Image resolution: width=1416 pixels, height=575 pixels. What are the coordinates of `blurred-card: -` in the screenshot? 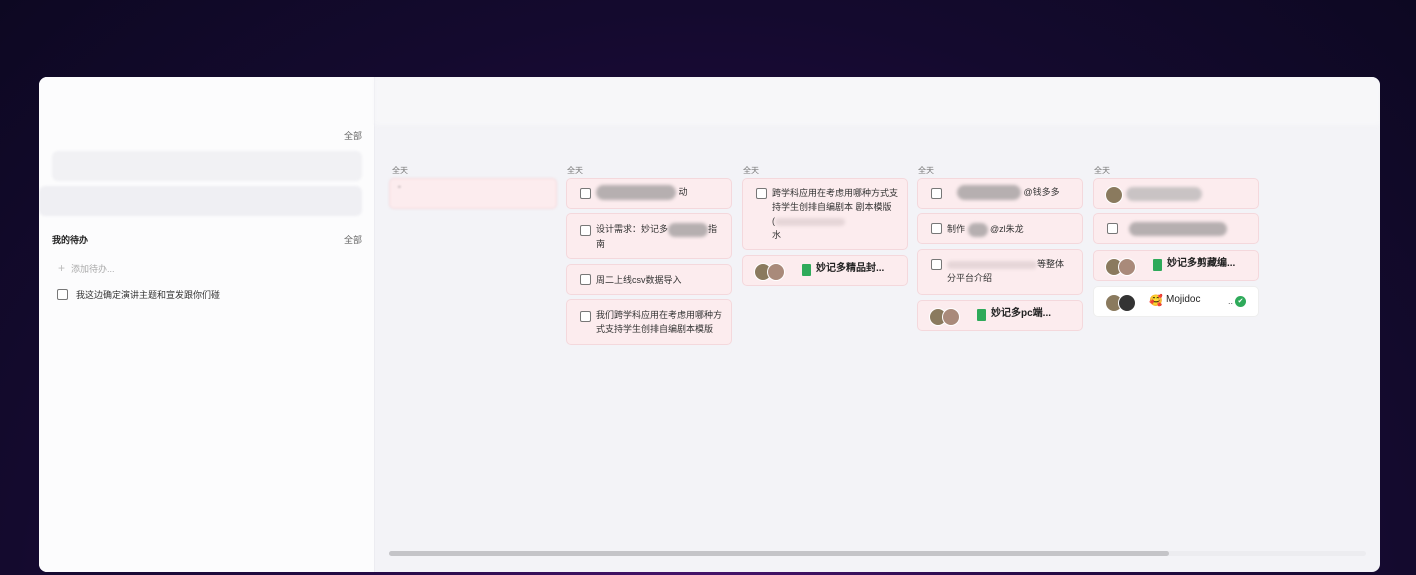 It's located at (473, 193).